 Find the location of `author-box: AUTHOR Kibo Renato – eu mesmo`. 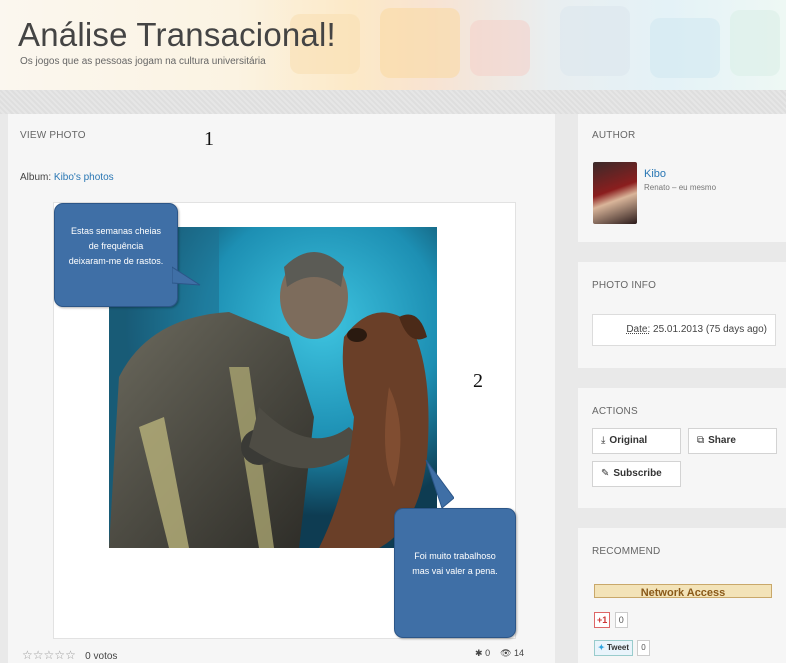

author-box: AUTHOR Kibo Renato – eu mesmo is located at coordinates (682, 178).